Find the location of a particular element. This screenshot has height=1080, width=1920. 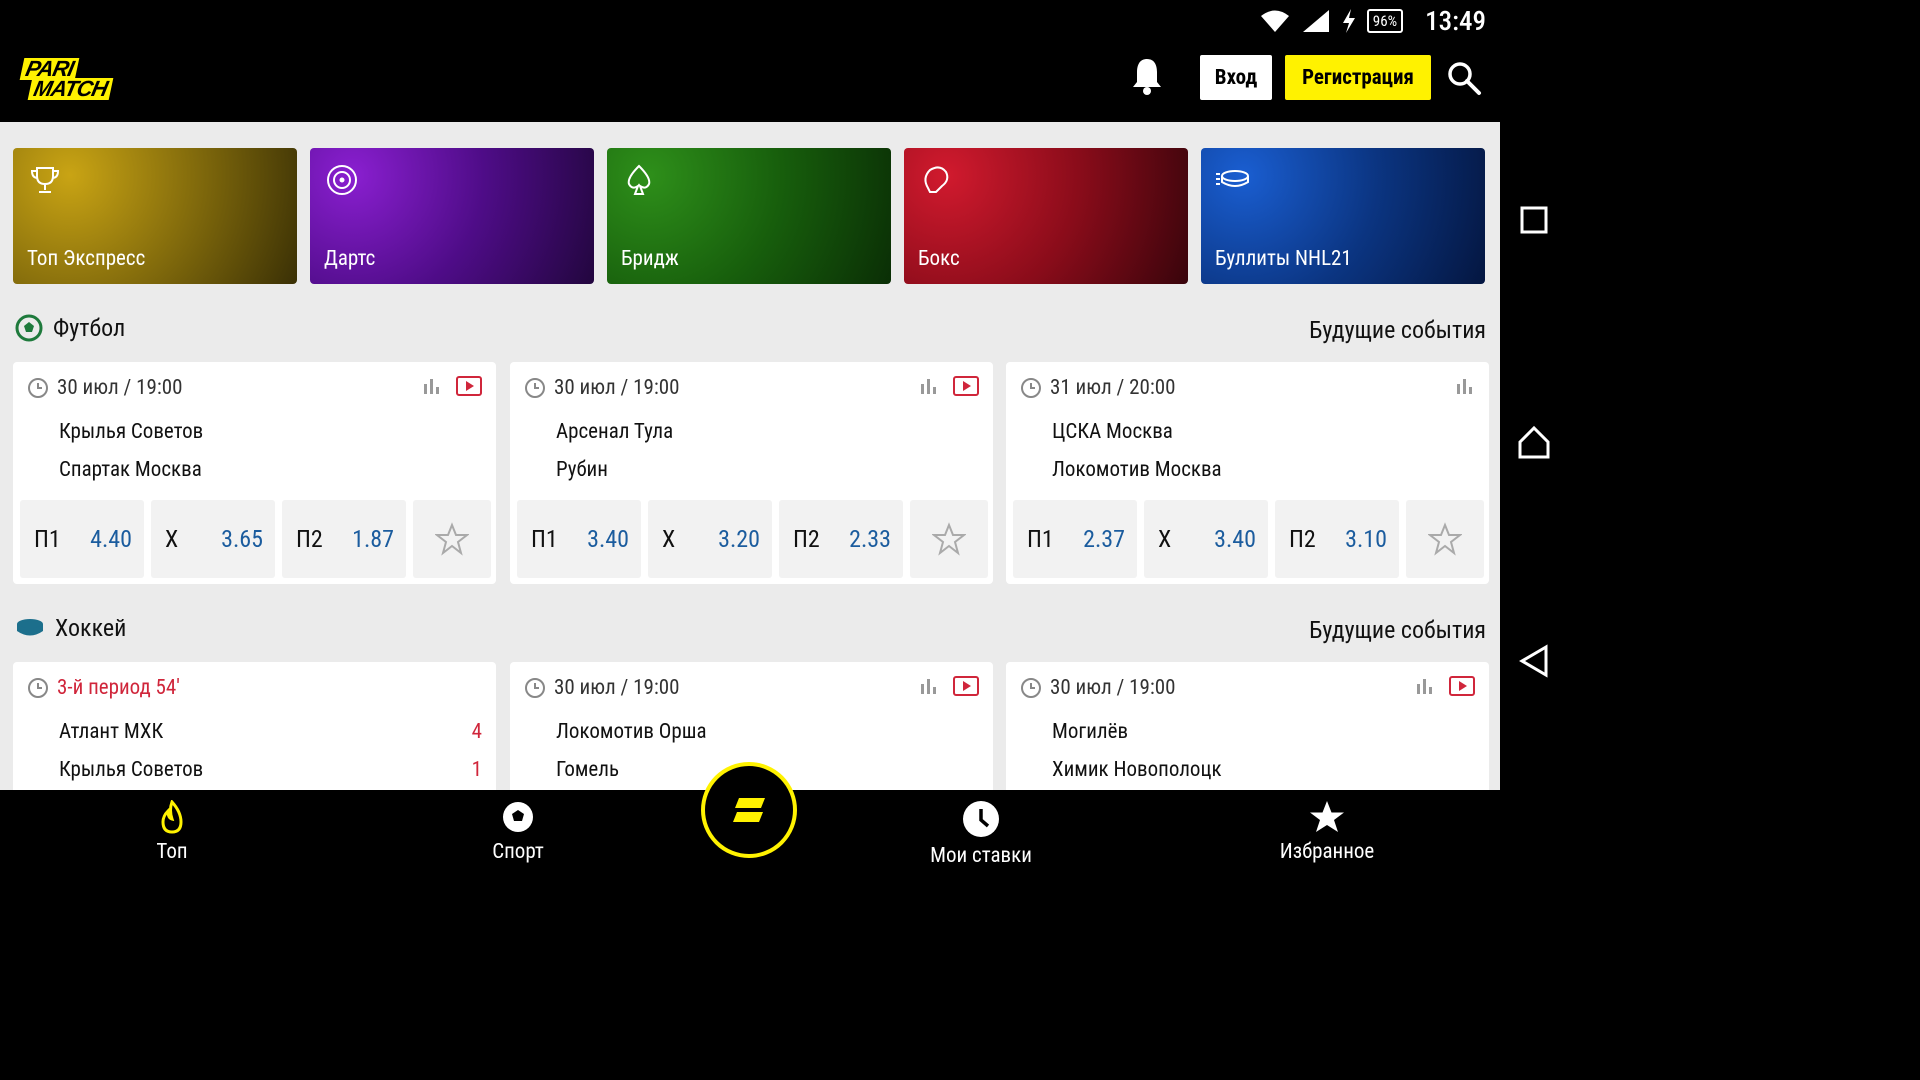

odd-button-p2: П2 1.87 is located at coordinates (344, 539).